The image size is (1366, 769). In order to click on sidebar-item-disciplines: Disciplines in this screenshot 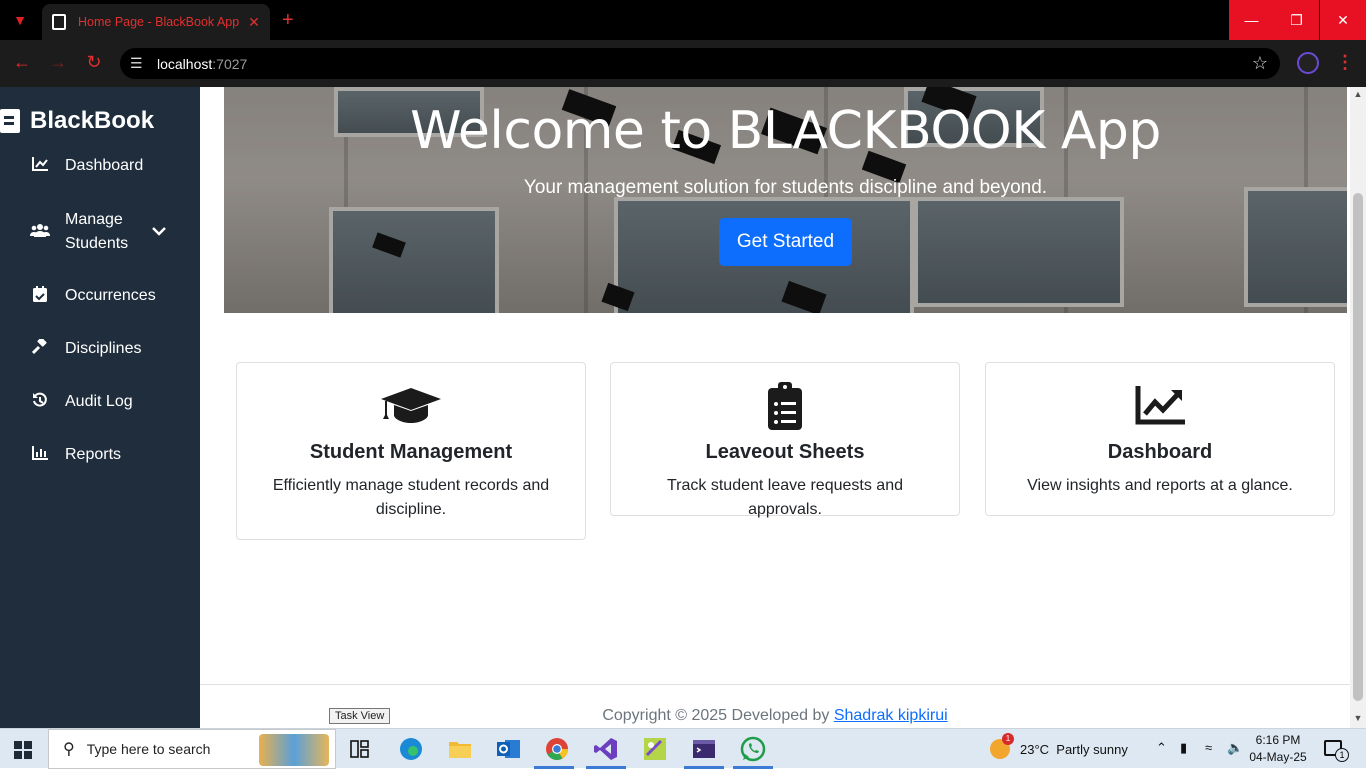, I will do `click(100, 348)`.